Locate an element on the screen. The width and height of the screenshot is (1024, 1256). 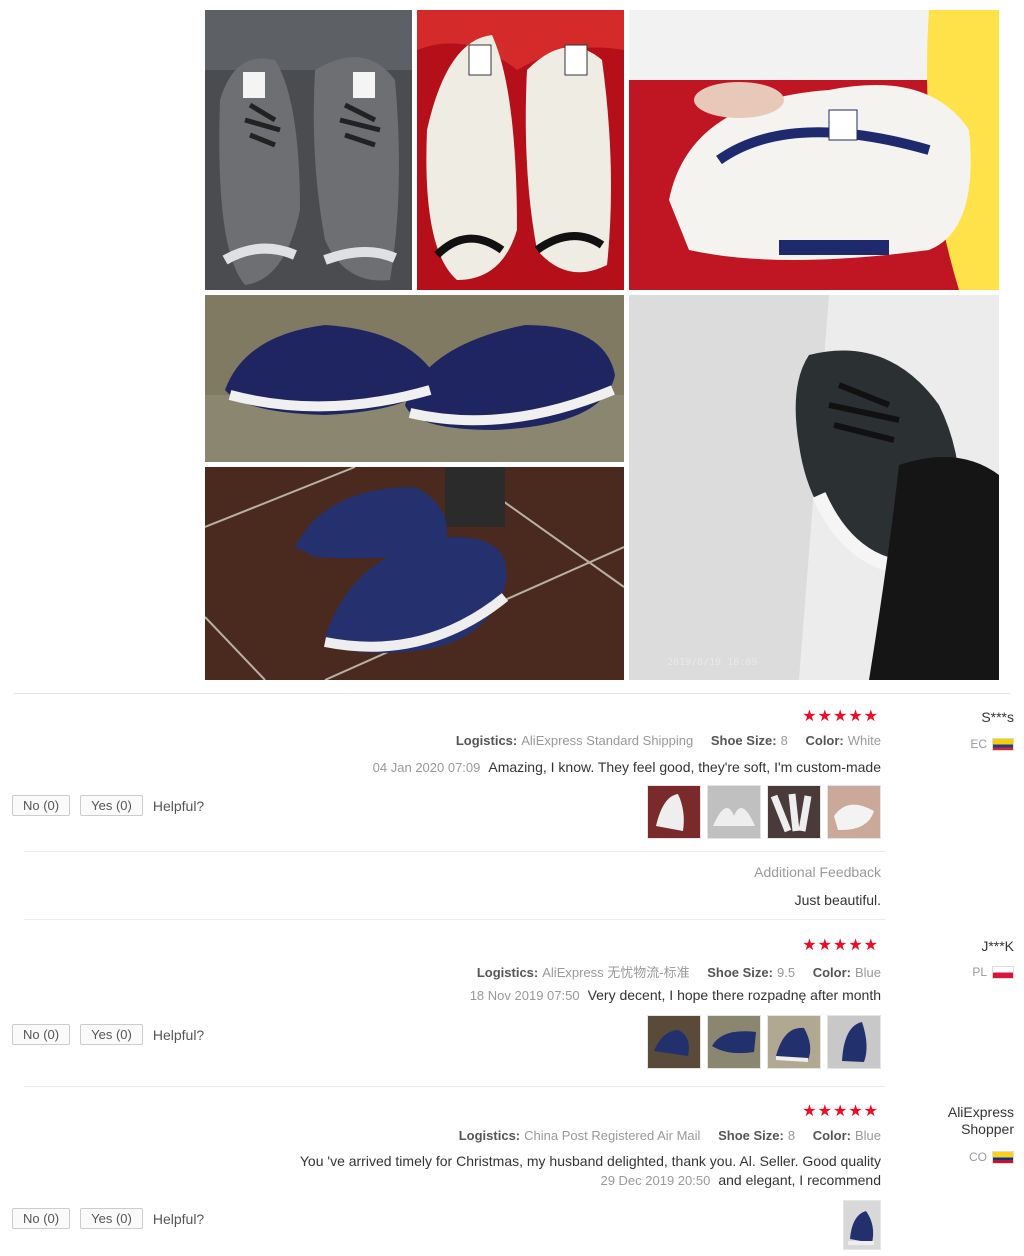
additional-feedback-label: Additional Feedback is located at coordinates (817, 872).